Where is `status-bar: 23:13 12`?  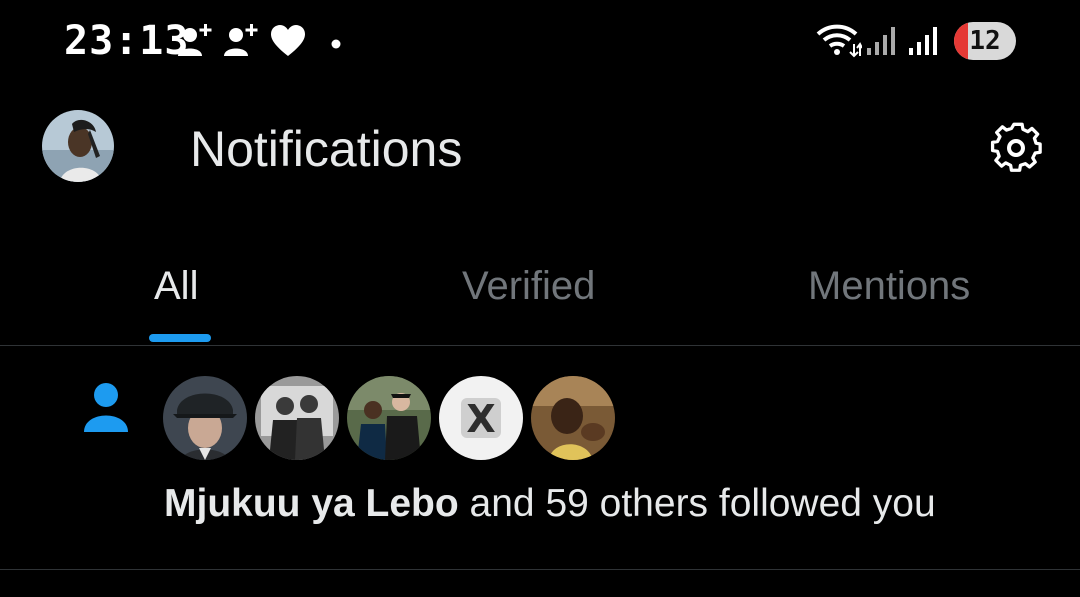
status-bar: 23:13 12 is located at coordinates (540, 41).